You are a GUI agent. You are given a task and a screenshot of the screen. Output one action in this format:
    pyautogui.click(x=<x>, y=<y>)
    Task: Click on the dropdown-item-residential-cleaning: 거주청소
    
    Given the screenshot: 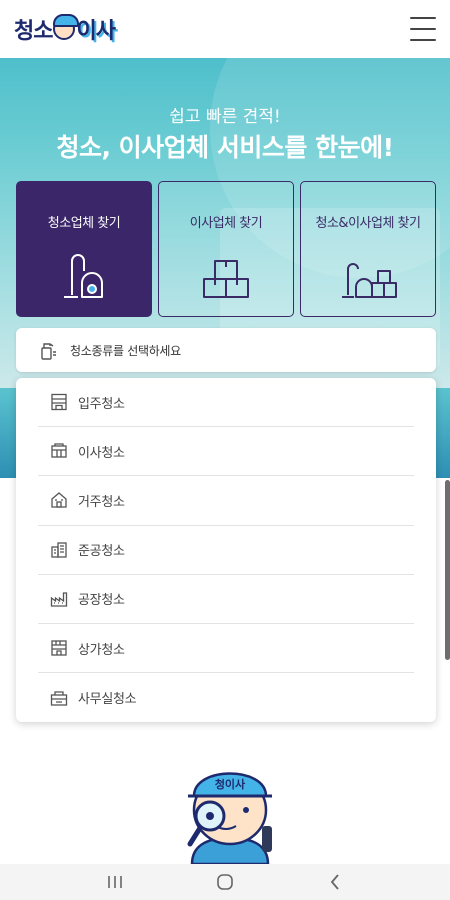 What is the action you would take?
    pyautogui.click(x=226, y=501)
    